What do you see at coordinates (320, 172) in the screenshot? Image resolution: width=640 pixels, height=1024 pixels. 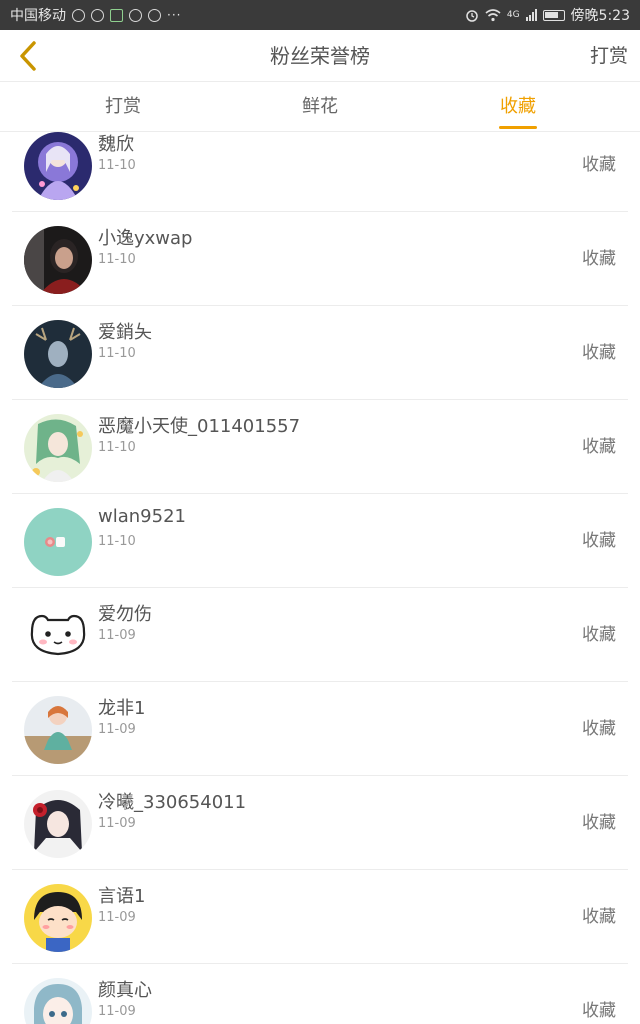 I see `list-item: 魏欣 11-10 收藏` at bounding box center [320, 172].